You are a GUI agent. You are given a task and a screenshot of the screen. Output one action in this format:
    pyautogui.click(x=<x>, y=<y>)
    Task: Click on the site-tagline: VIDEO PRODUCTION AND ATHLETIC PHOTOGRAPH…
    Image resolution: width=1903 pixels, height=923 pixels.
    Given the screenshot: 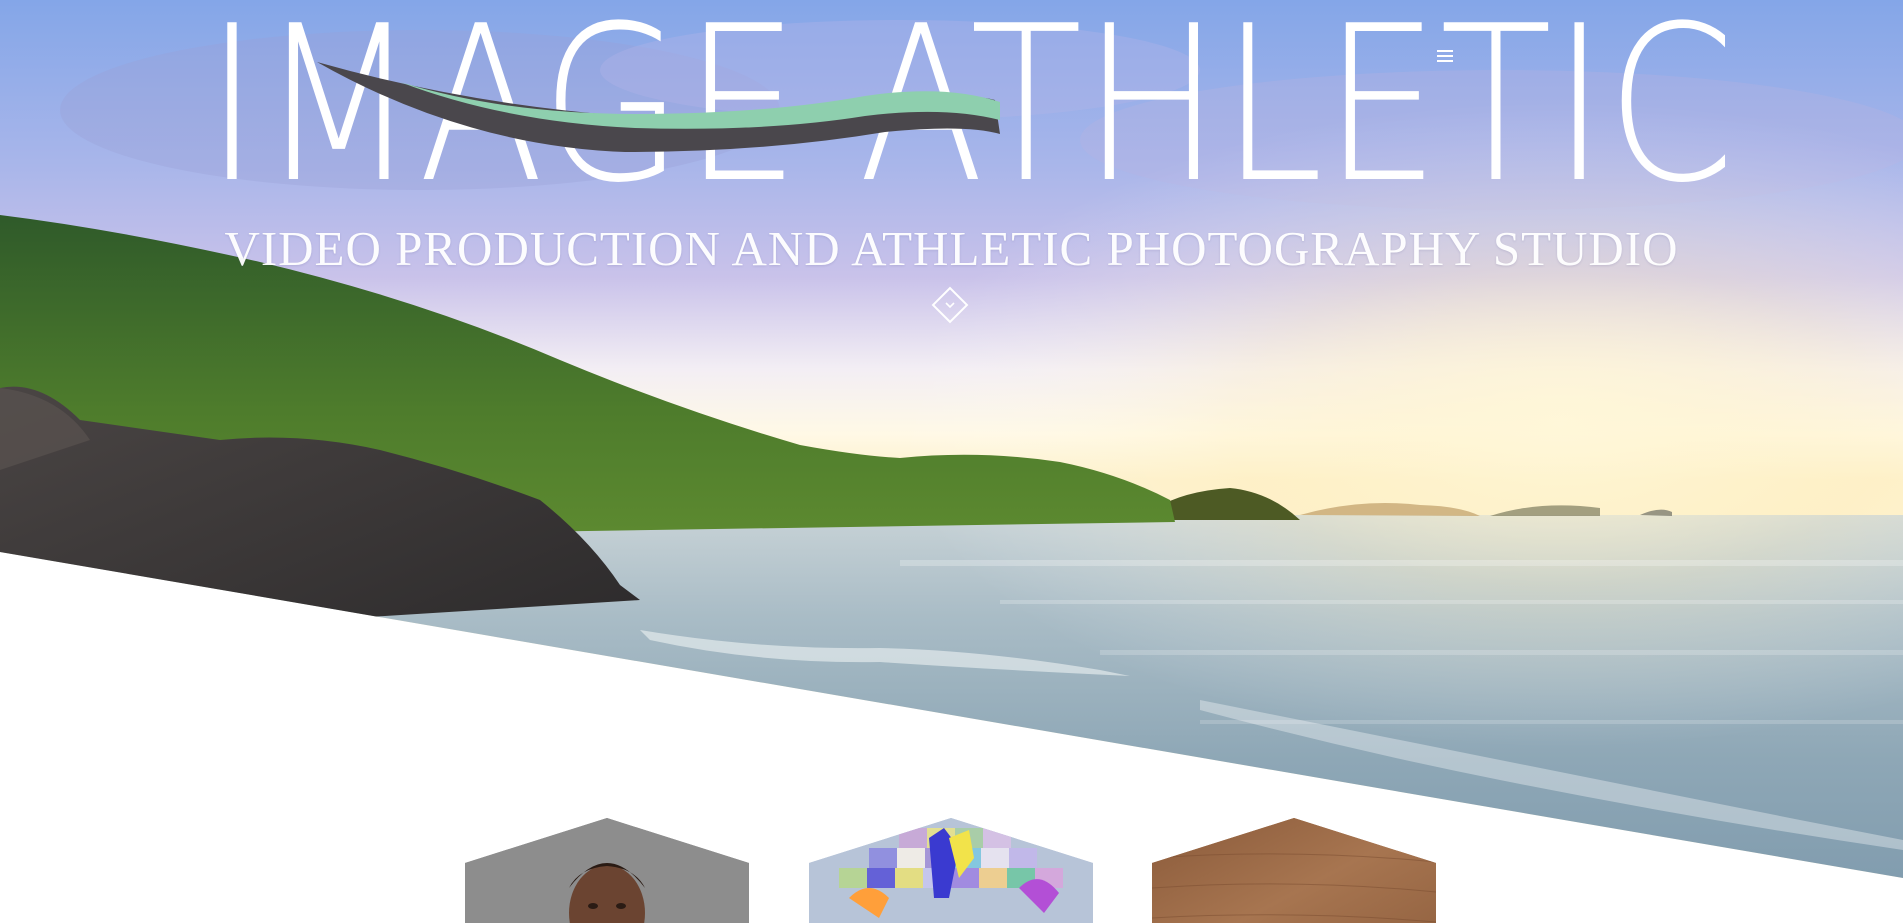 What is the action you would take?
    pyautogui.click(x=951, y=248)
    